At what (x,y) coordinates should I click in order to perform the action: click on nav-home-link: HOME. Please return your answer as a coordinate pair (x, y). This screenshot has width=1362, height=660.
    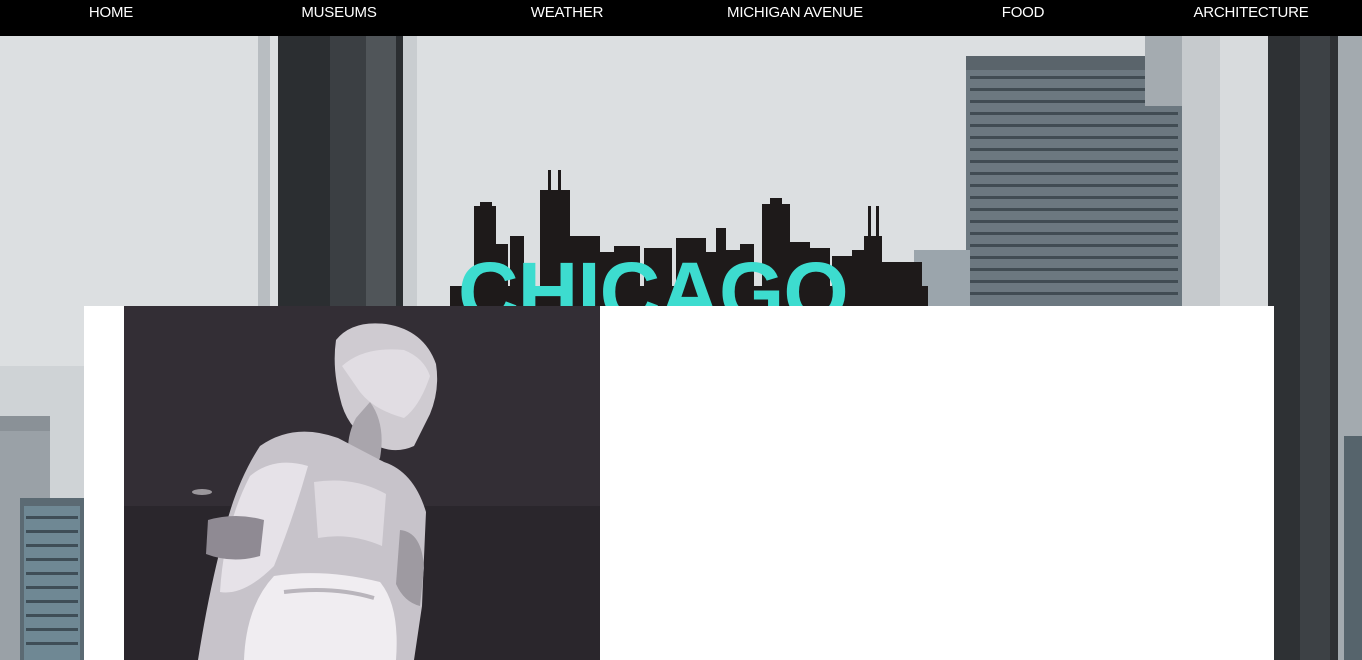
    Looking at the image, I should click on (111, 13).